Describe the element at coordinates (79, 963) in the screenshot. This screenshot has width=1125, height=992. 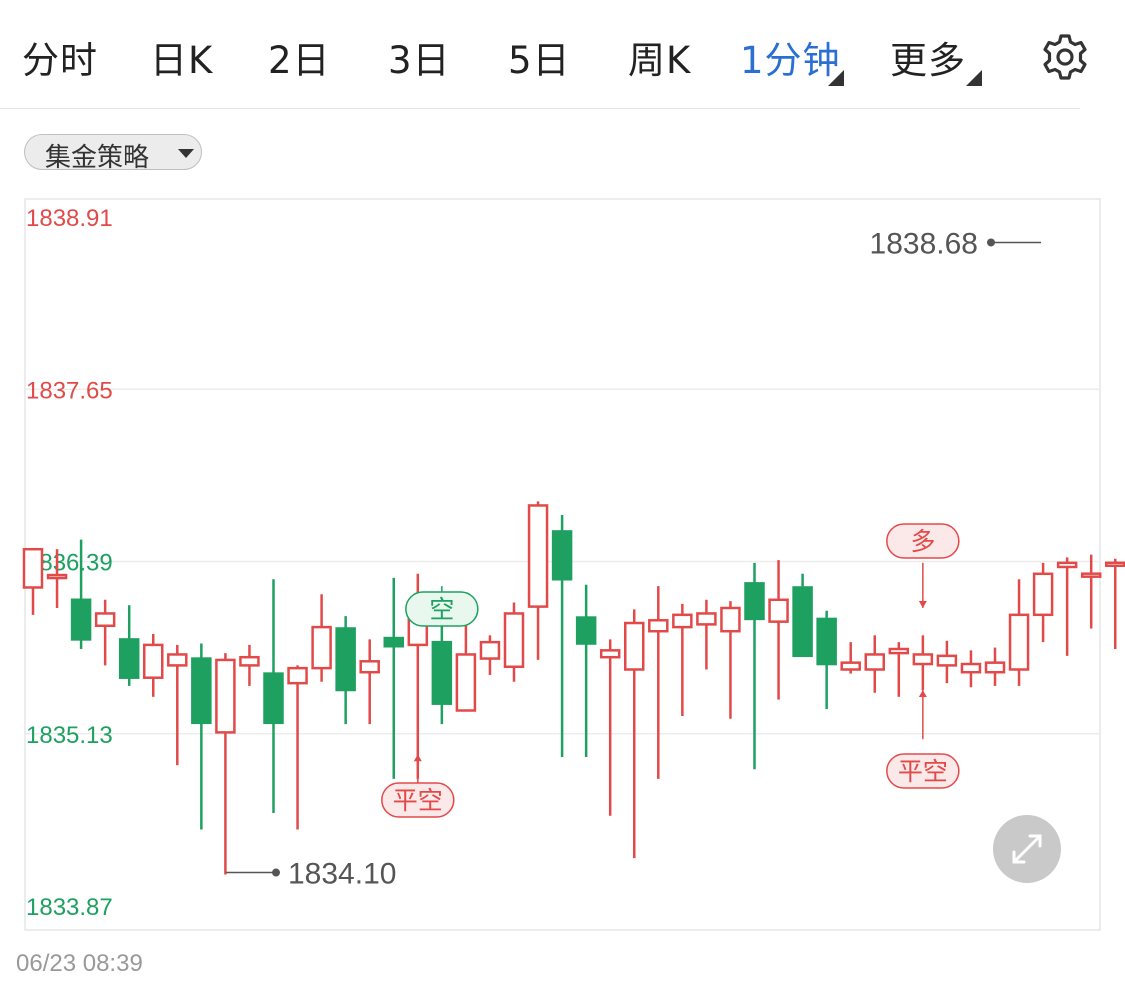
I see `timestamp: 06/23 08:39` at that location.